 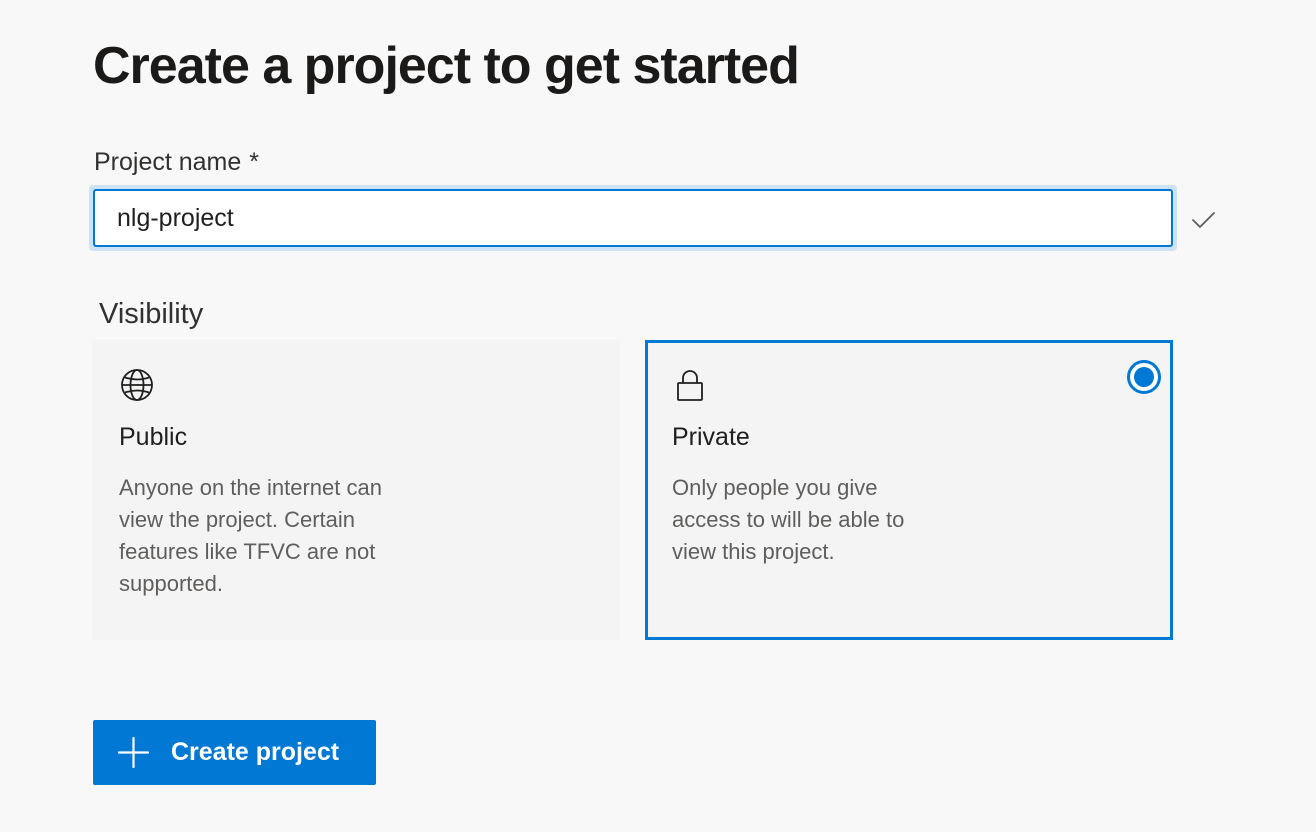 I want to click on create-project-button: Create project, so click(x=234, y=752).